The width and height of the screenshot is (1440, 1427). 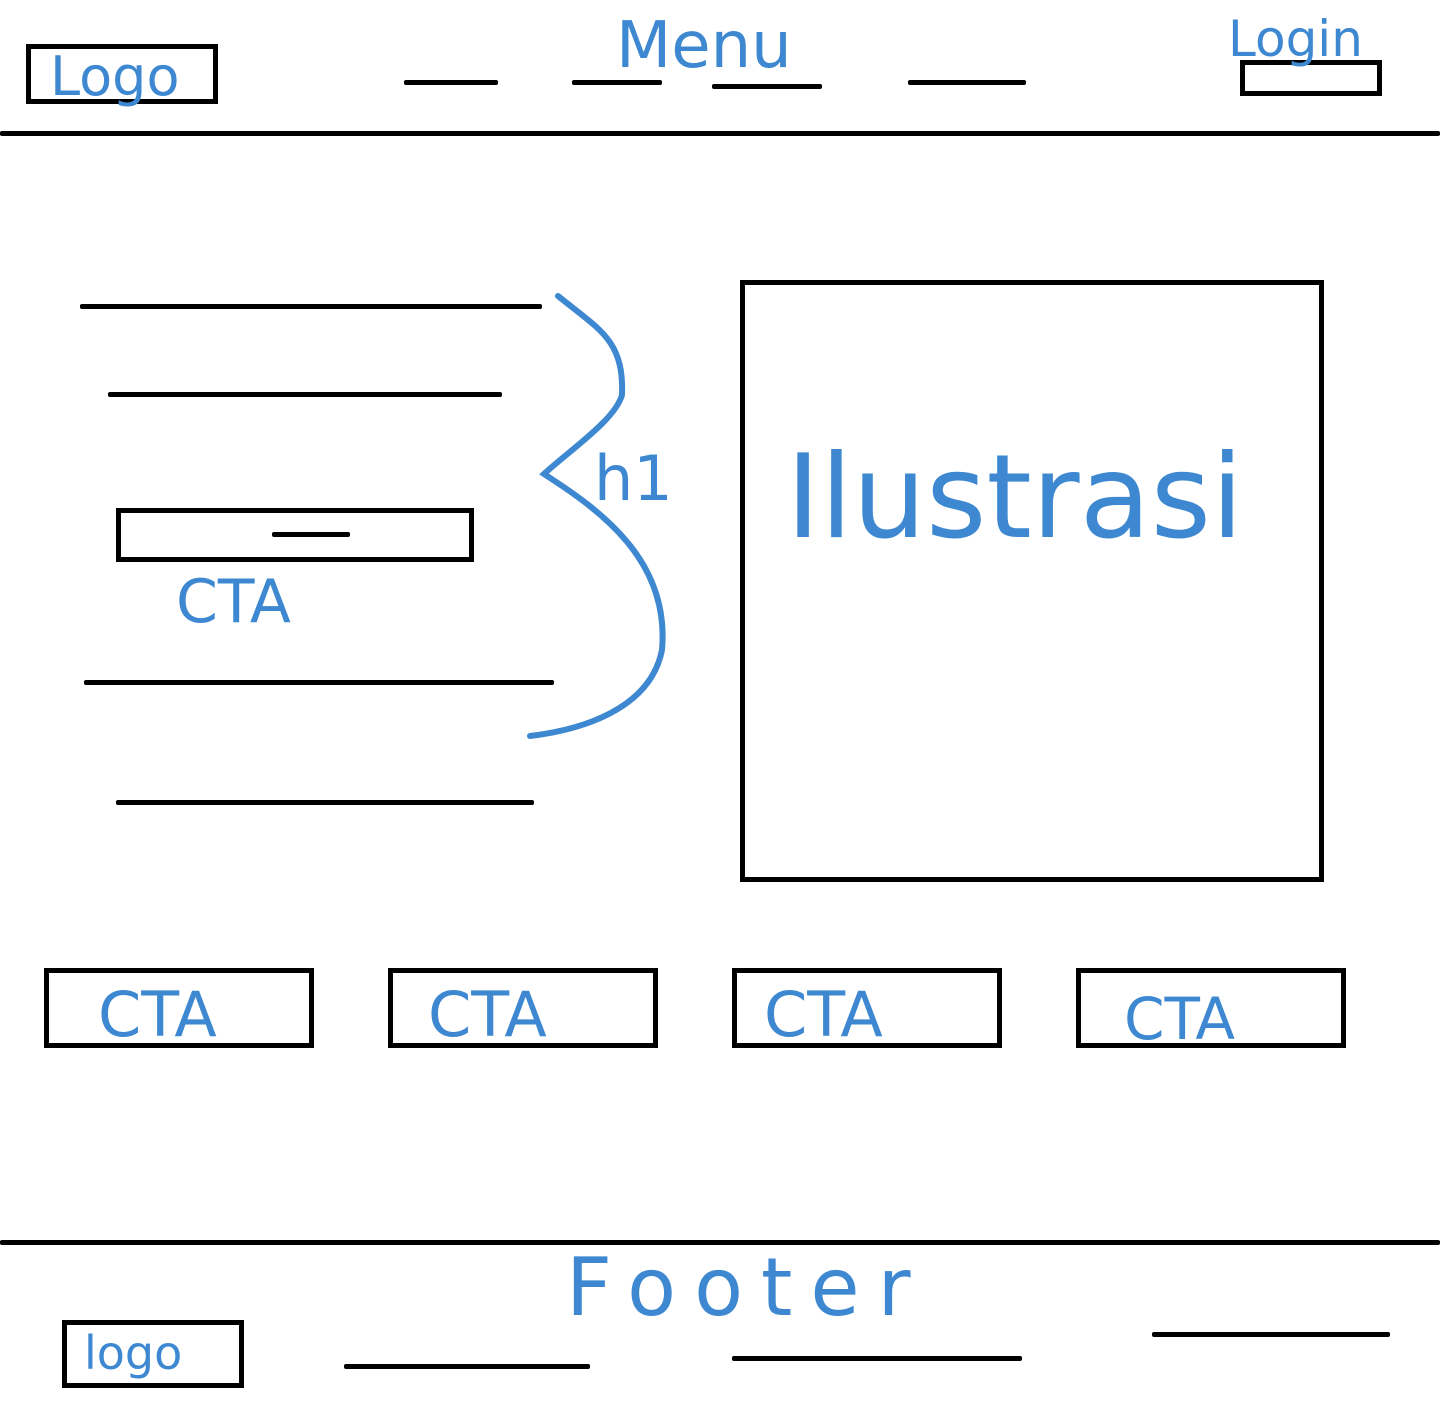 What do you see at coordinates (1180, 1019) in the screenshot?
I see `cta-label-4: CTA` at bounding box center [1180, 1019].